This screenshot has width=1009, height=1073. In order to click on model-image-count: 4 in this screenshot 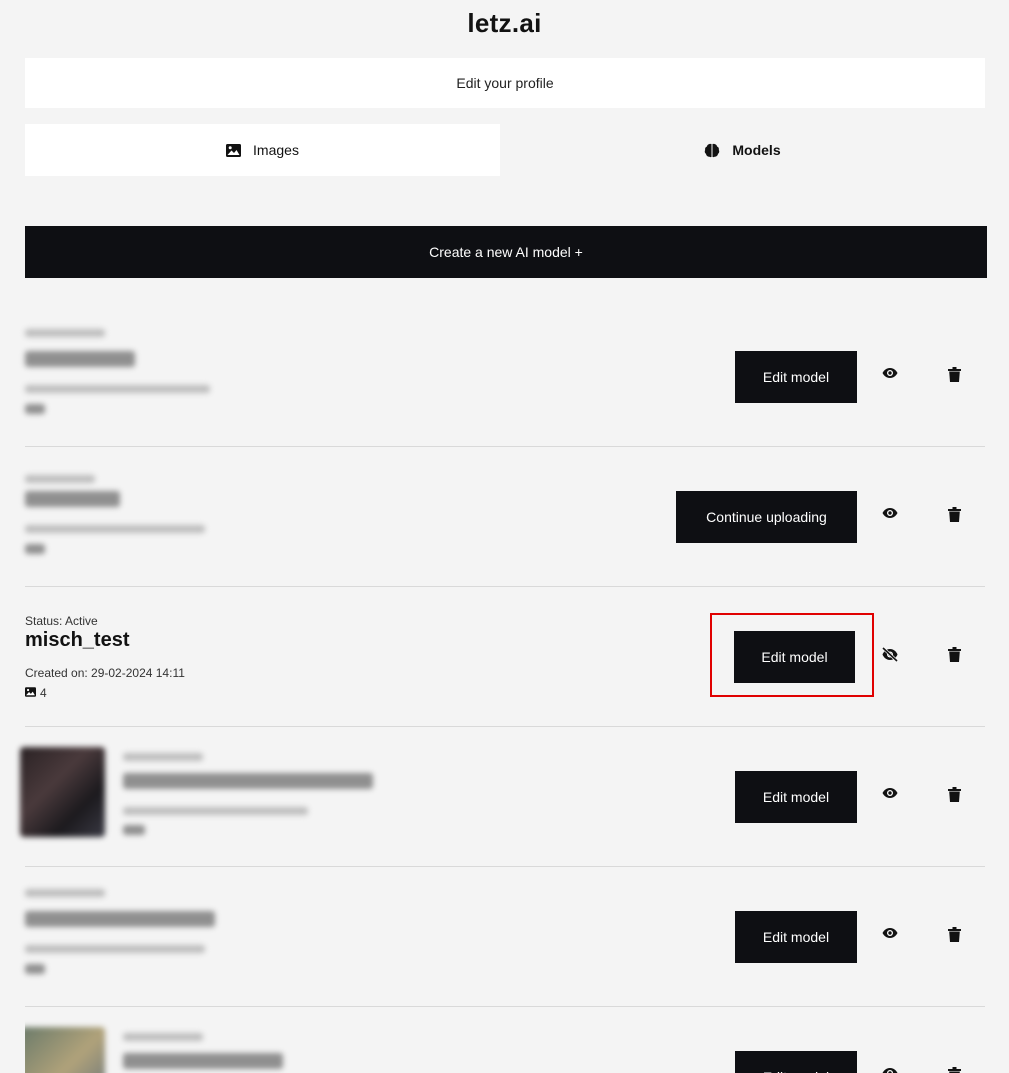, I will do `click(36, 693)`.